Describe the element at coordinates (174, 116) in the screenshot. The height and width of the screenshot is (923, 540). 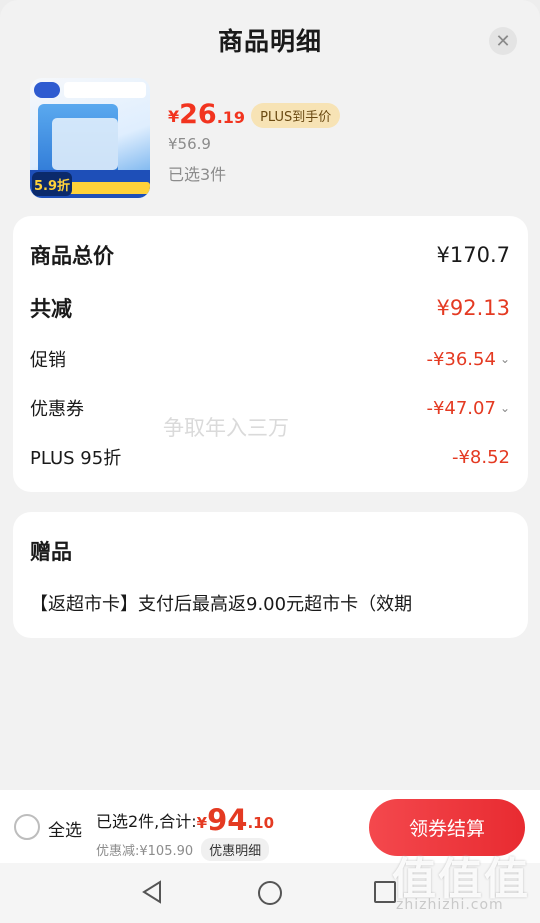
I see `price-currency: ¥` at that location.